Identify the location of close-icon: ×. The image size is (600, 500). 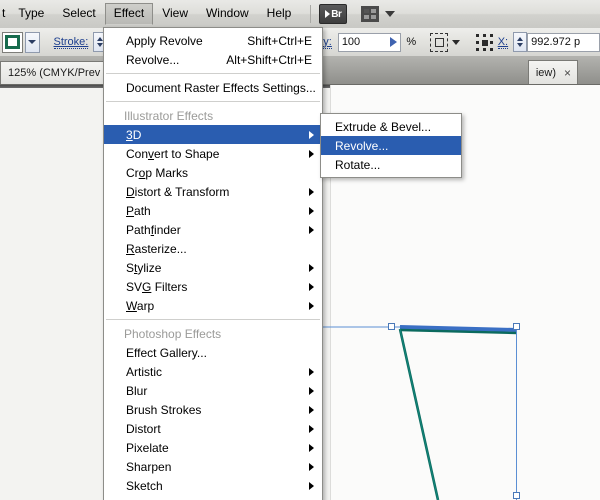
(567, 73).